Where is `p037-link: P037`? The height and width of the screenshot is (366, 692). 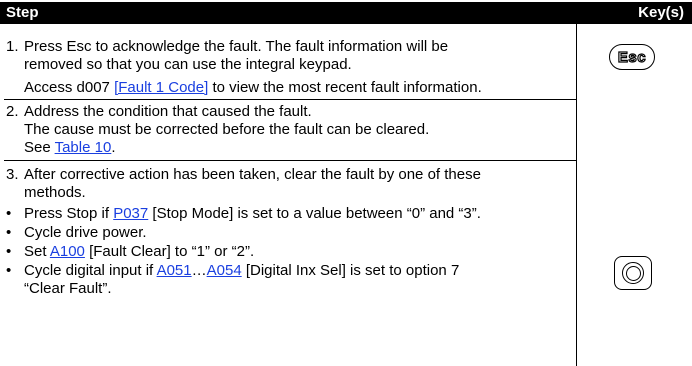 p037-link: P037 is located at coordinates (130, 213).